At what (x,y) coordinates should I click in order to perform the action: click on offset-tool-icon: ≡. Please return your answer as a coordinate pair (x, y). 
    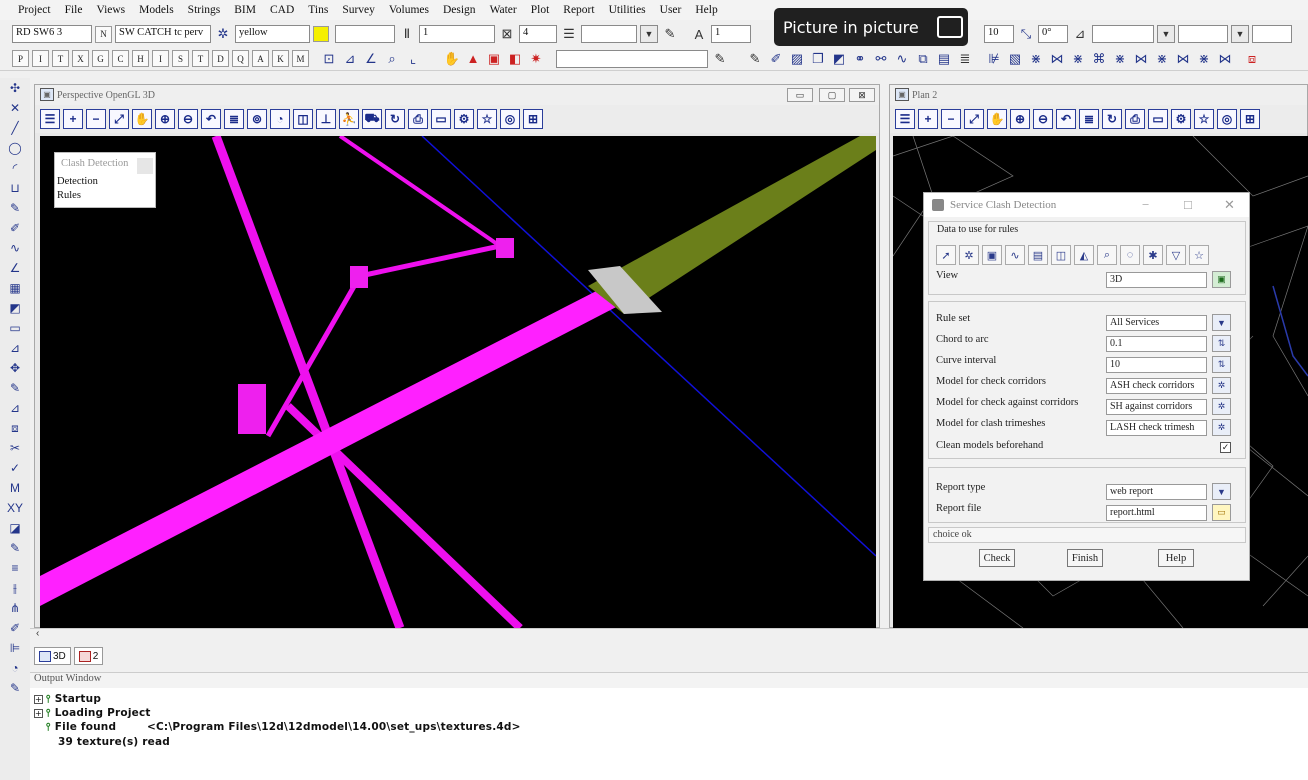
    Looking at the image, I should click on (15, 568).